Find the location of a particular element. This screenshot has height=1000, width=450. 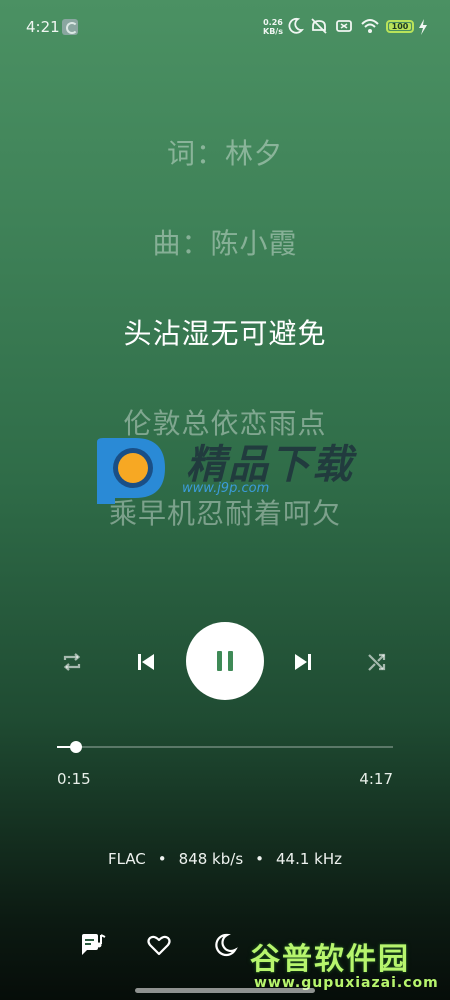

seek-thumb is located at coordinates (76, 747).